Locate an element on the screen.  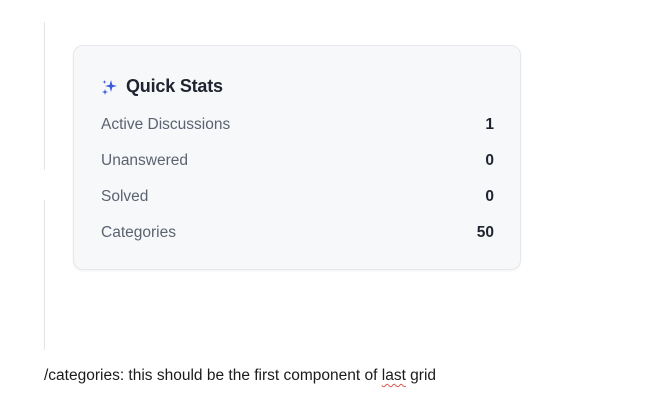
left-divider-bottom is located at coordinates (44, 275).